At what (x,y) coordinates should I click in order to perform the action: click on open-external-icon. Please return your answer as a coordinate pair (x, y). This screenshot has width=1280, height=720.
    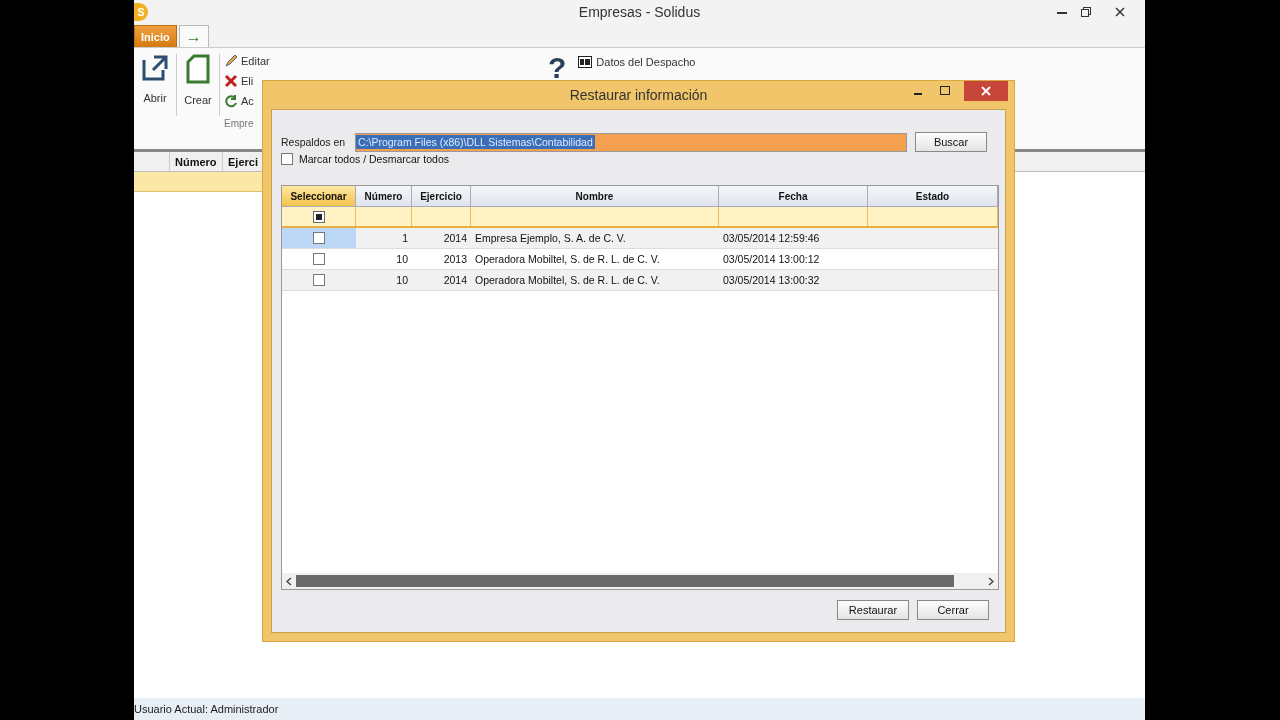
    Looking at the image, I should click on (155, 68).